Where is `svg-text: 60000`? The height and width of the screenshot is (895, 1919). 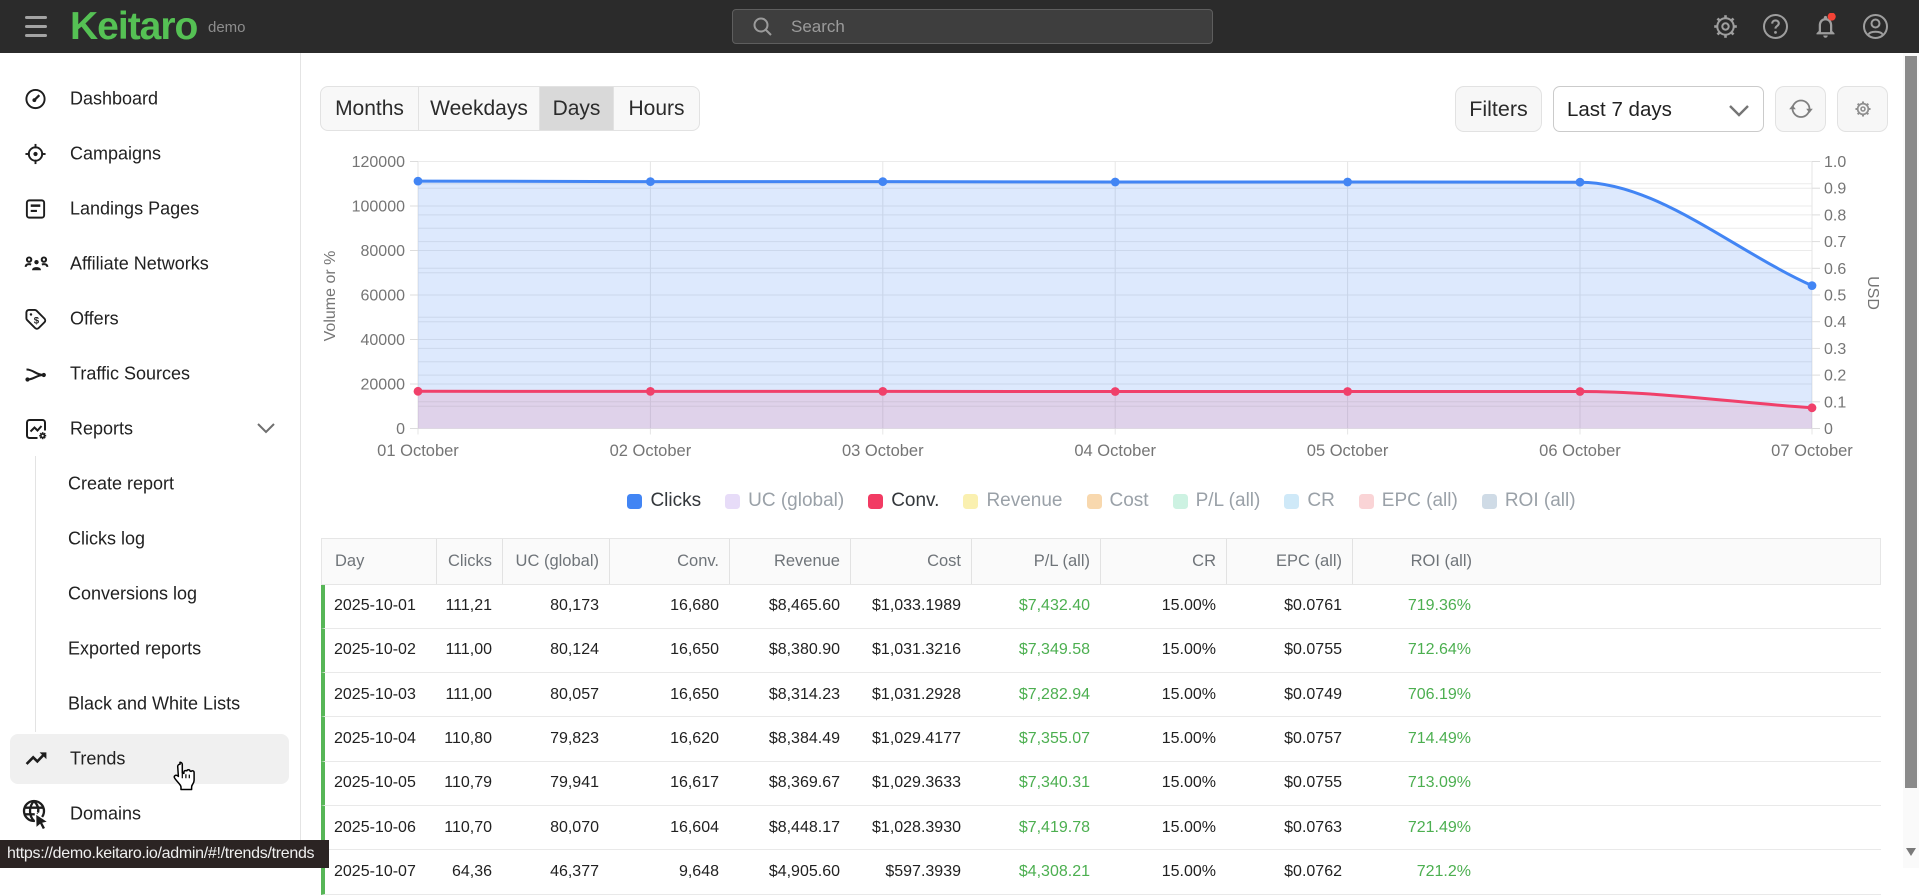 svg-text: 60000 is located at coordinates (383, 296).